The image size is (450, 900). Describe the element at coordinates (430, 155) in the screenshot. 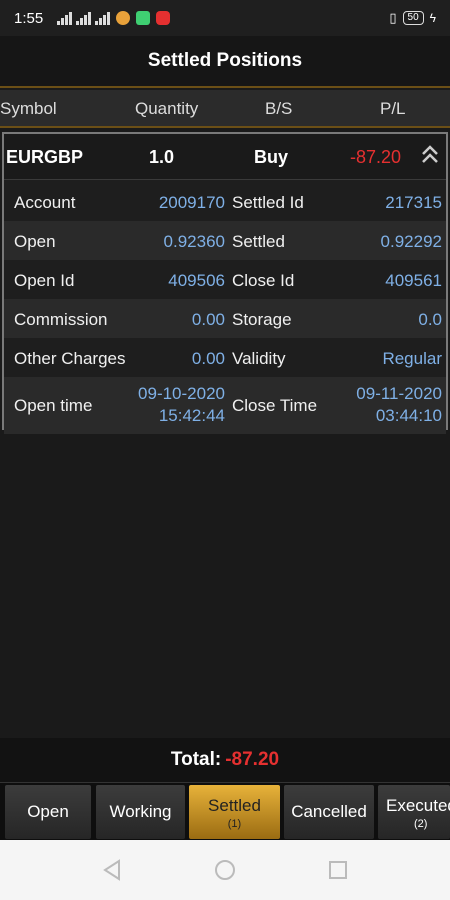

I see `collapse-chevron-icon` at that location.